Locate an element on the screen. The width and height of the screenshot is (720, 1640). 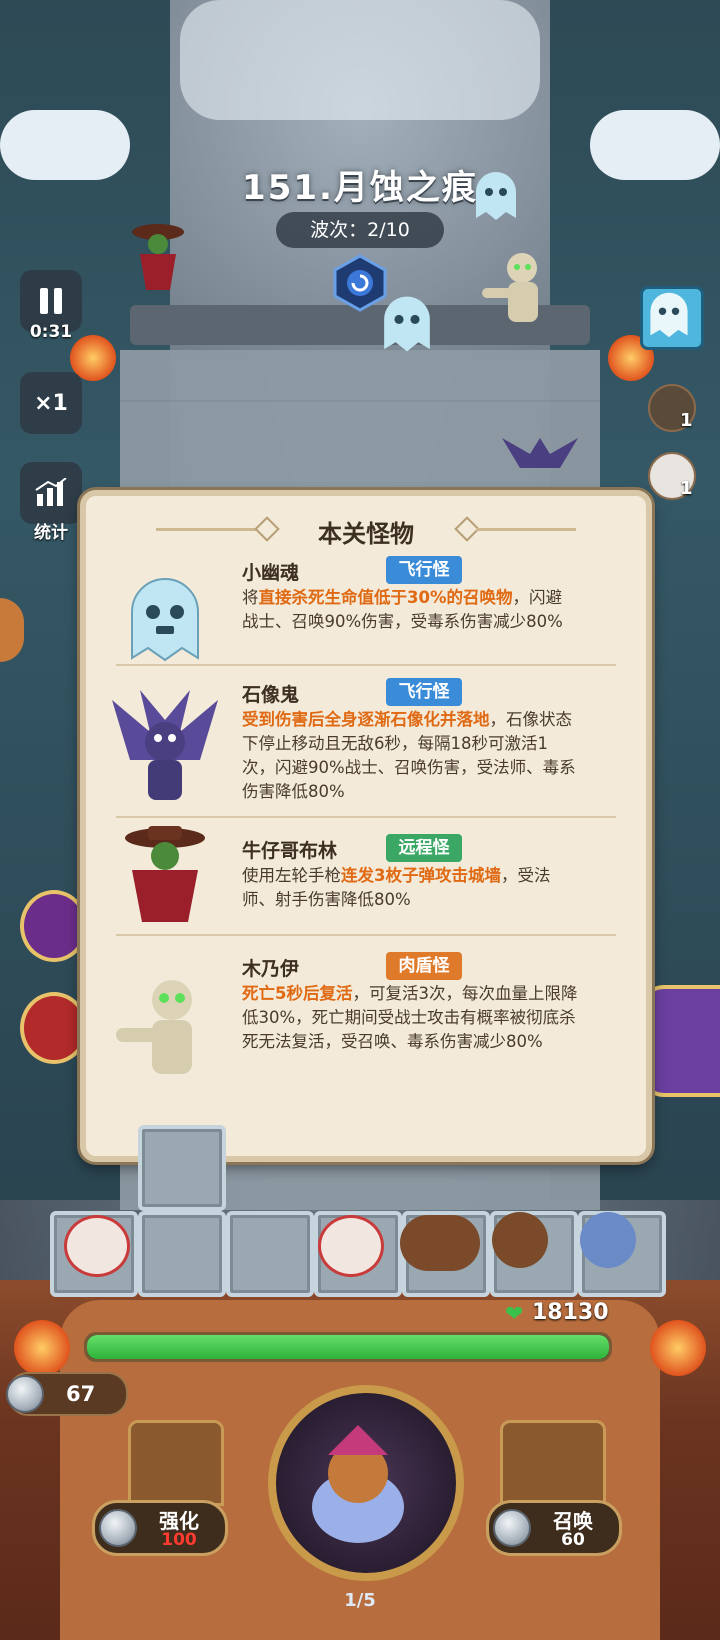
summon-button: 召唤 60 is located at coordinates (554, 1528).